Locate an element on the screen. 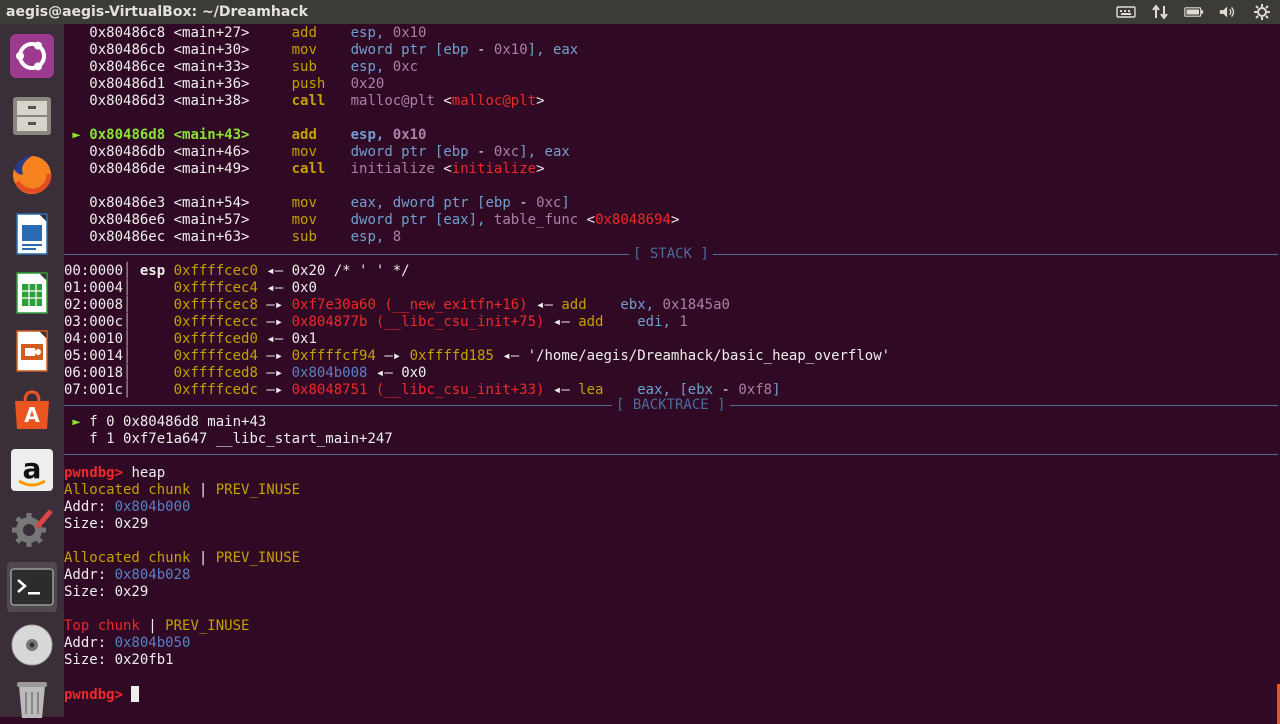  stack-segment: esp is located at coordinates (156, 271).